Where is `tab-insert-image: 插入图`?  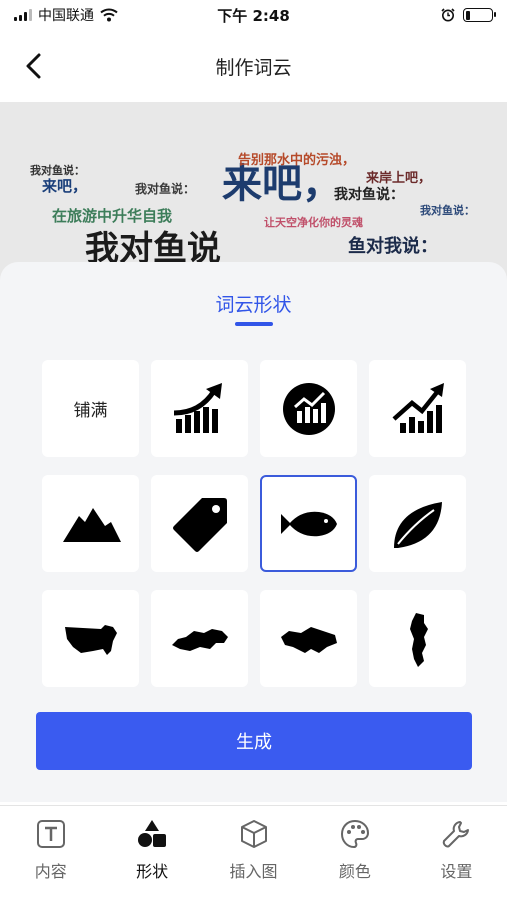
tab-insert-image: 插入图 is located at coordinates (253, 853).